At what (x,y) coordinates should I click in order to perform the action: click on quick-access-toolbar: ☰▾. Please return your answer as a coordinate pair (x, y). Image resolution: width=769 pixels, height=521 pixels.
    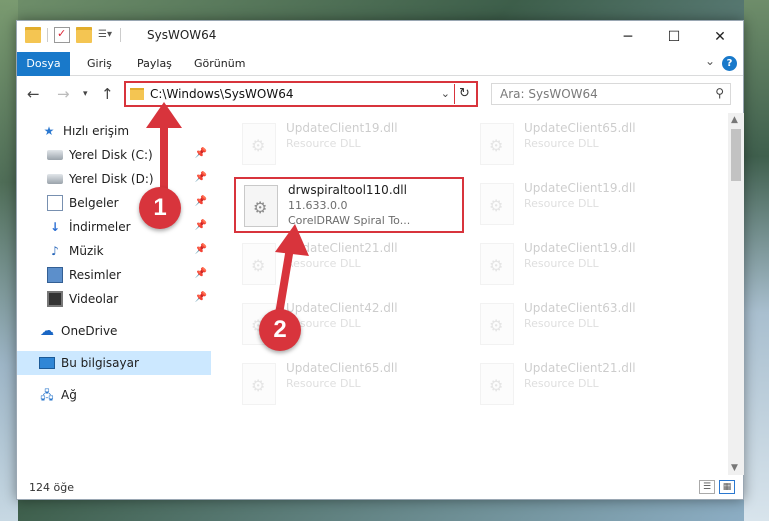
    Looking at the image, I should click on (73, 35).